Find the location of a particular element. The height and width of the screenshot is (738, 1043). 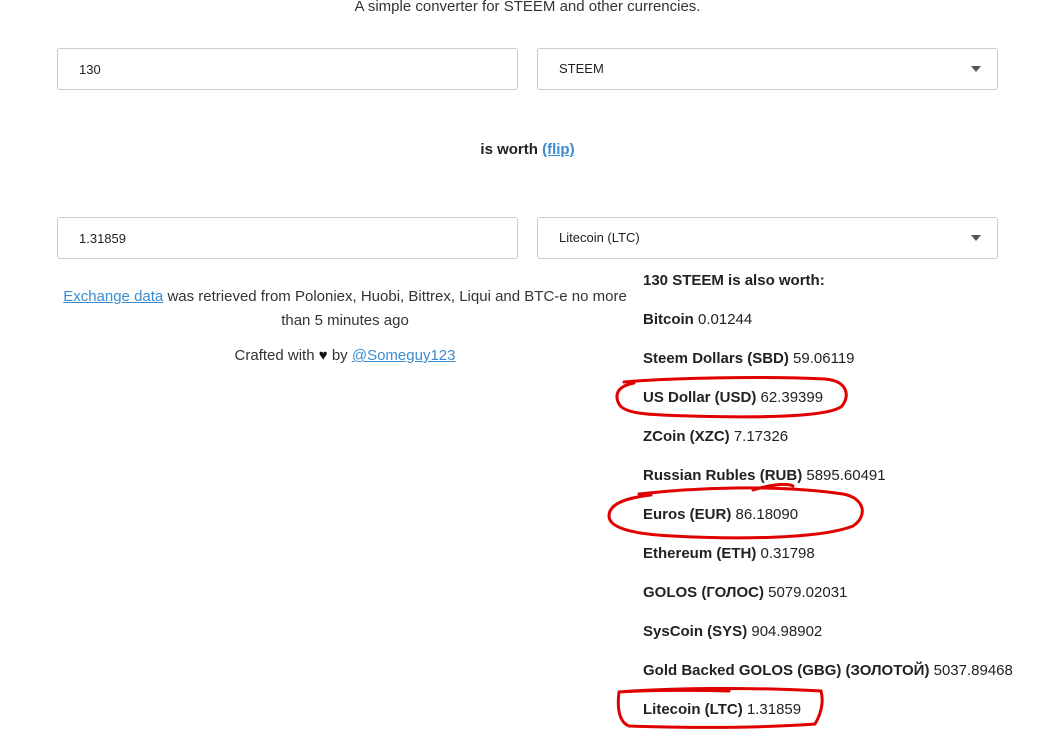

is-worth-text: is worth is located at coordinates (509, 149).